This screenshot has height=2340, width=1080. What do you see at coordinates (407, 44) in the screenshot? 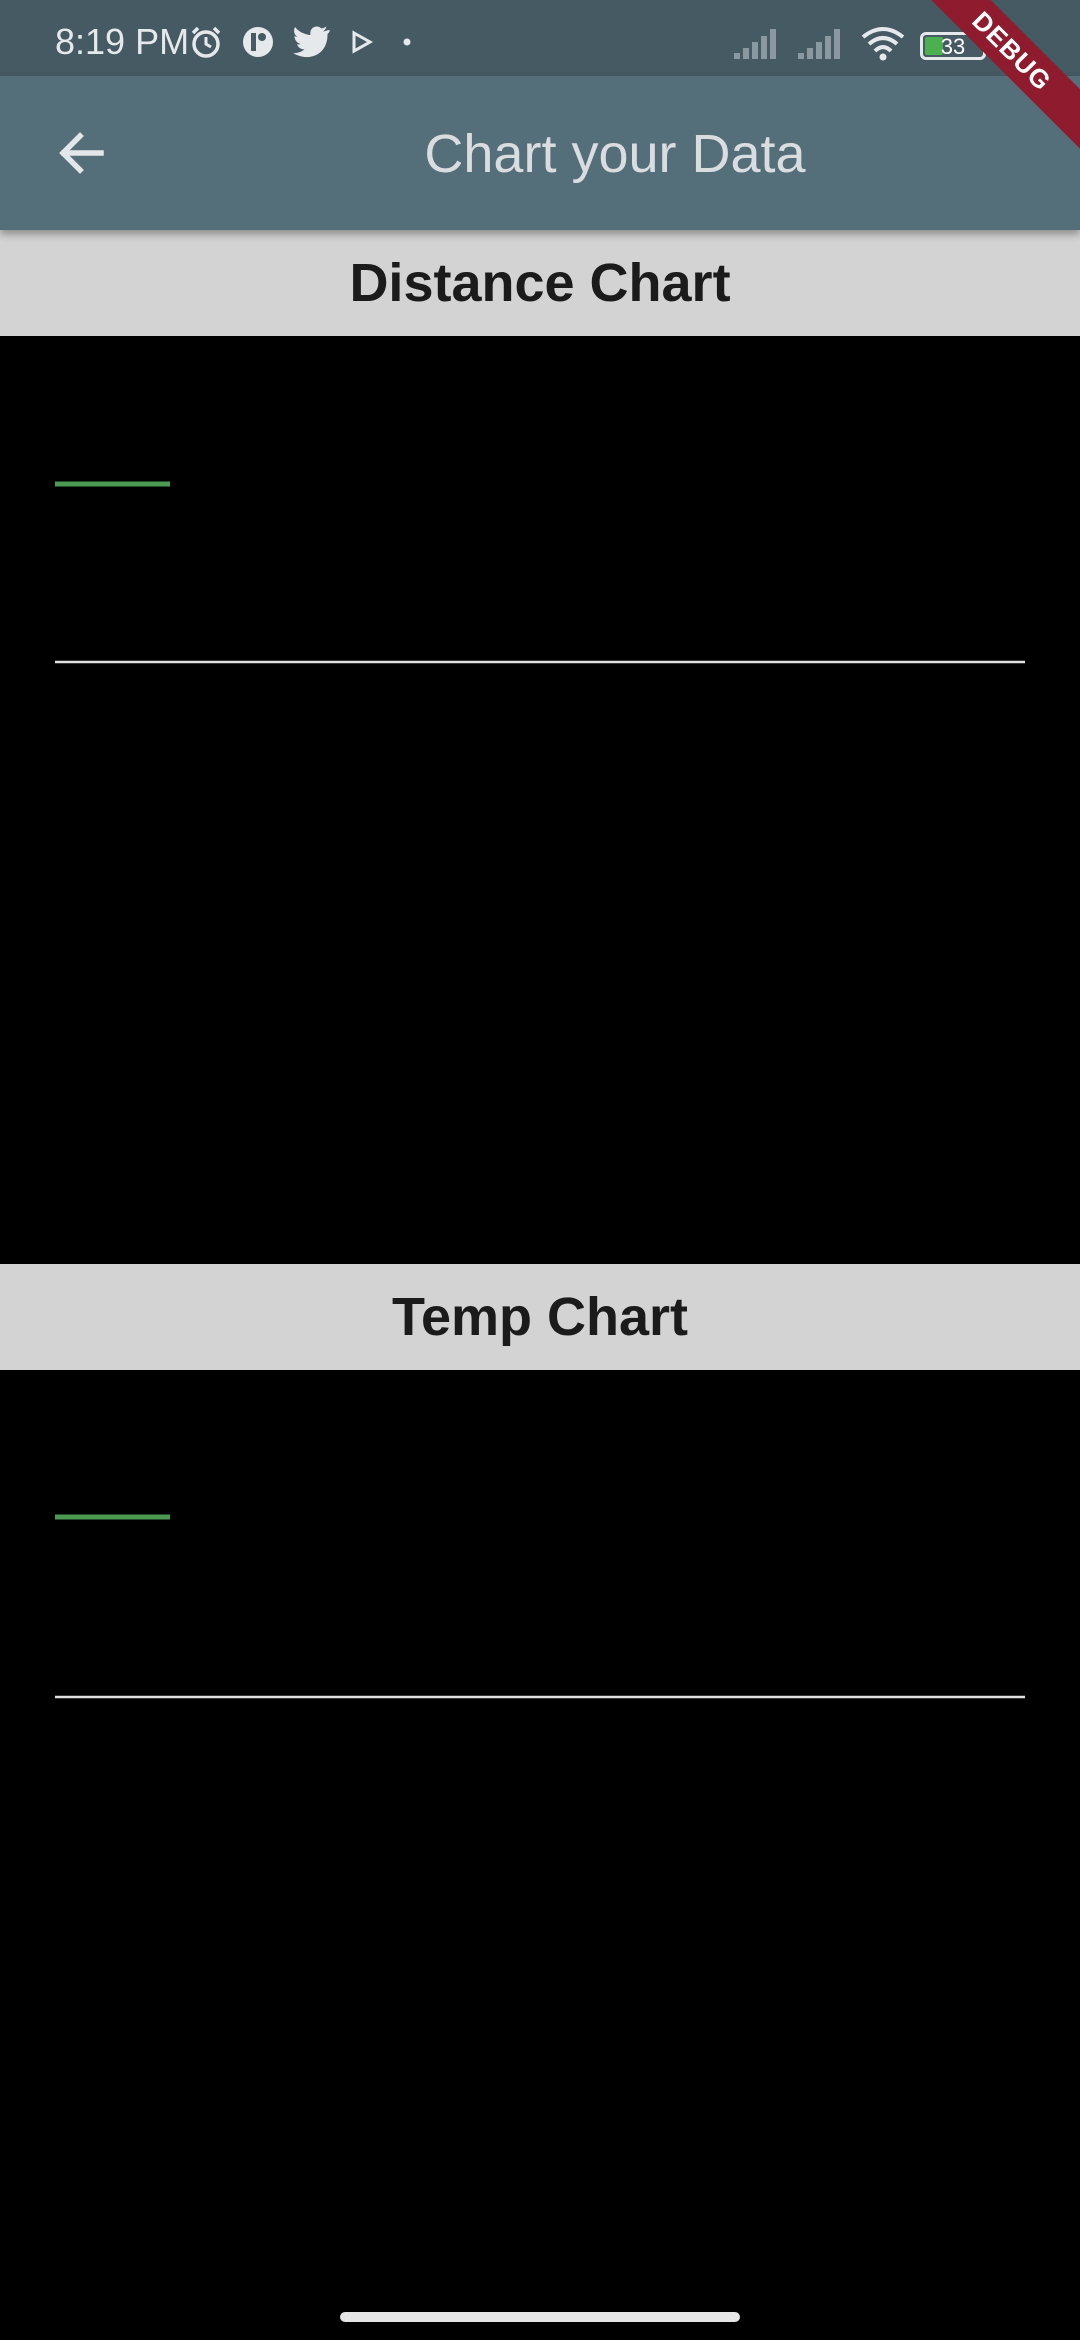
I see `dot-icon` at bounding box center [407, 44].